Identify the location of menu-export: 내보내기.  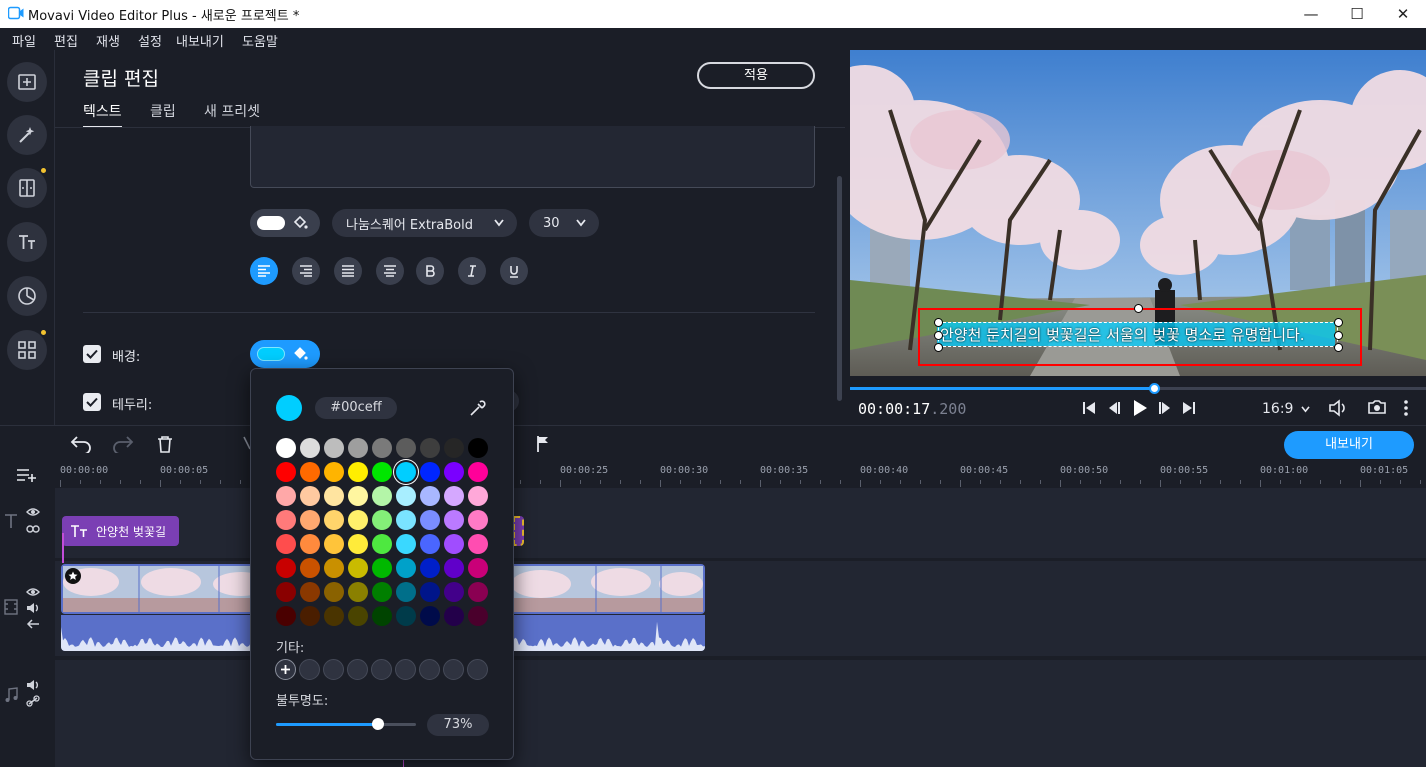
(200, 40).